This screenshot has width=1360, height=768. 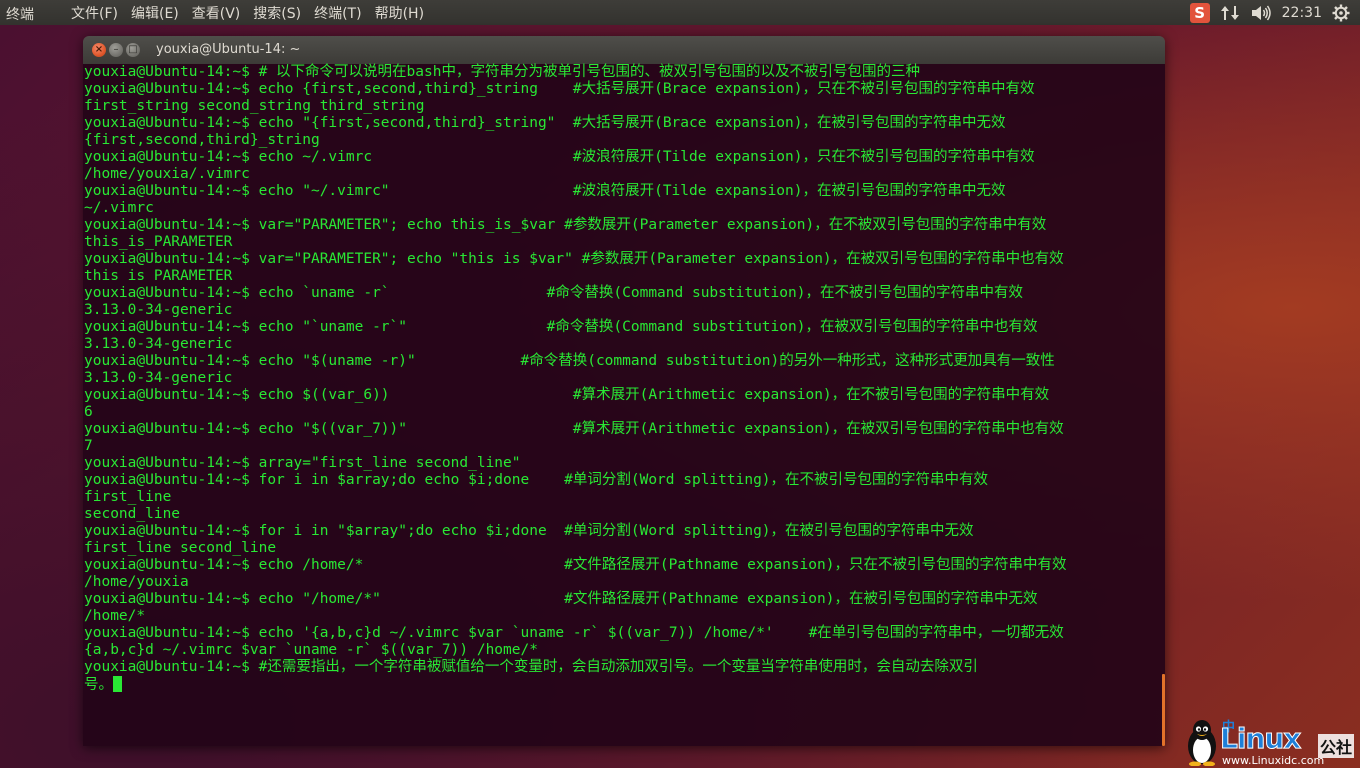 I want to click on scrollbar, so click(x=1163, y=710).